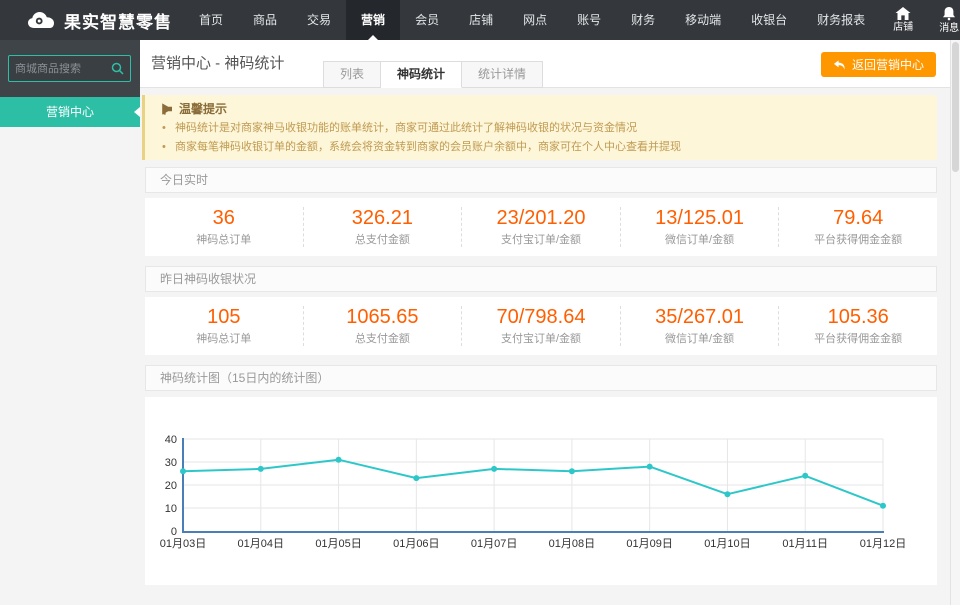 The image size is (960, 605). Describe the element at coordinates (858, 218) in the screenshot. I see `stat-value: 79.64` at that location.